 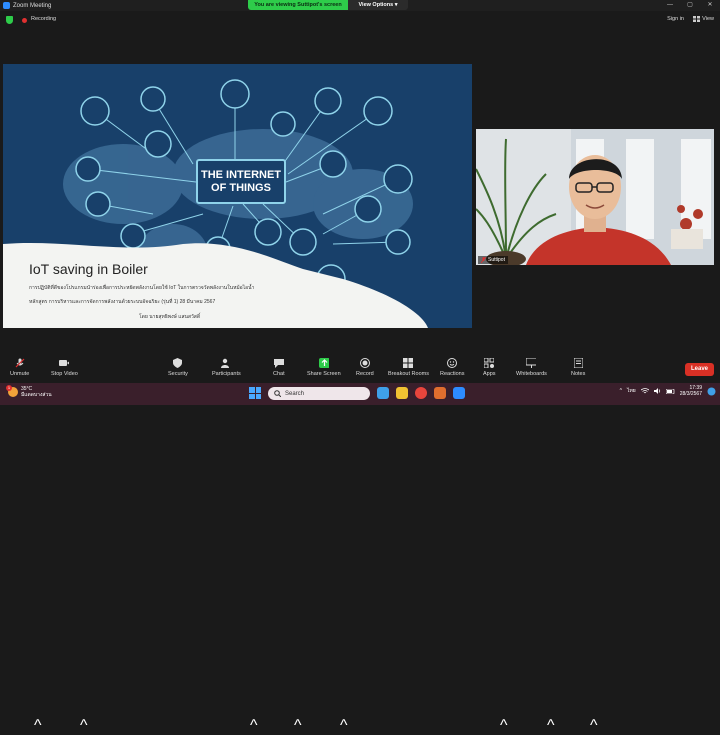 I want to click on start-button, so click(x=255, y=393).